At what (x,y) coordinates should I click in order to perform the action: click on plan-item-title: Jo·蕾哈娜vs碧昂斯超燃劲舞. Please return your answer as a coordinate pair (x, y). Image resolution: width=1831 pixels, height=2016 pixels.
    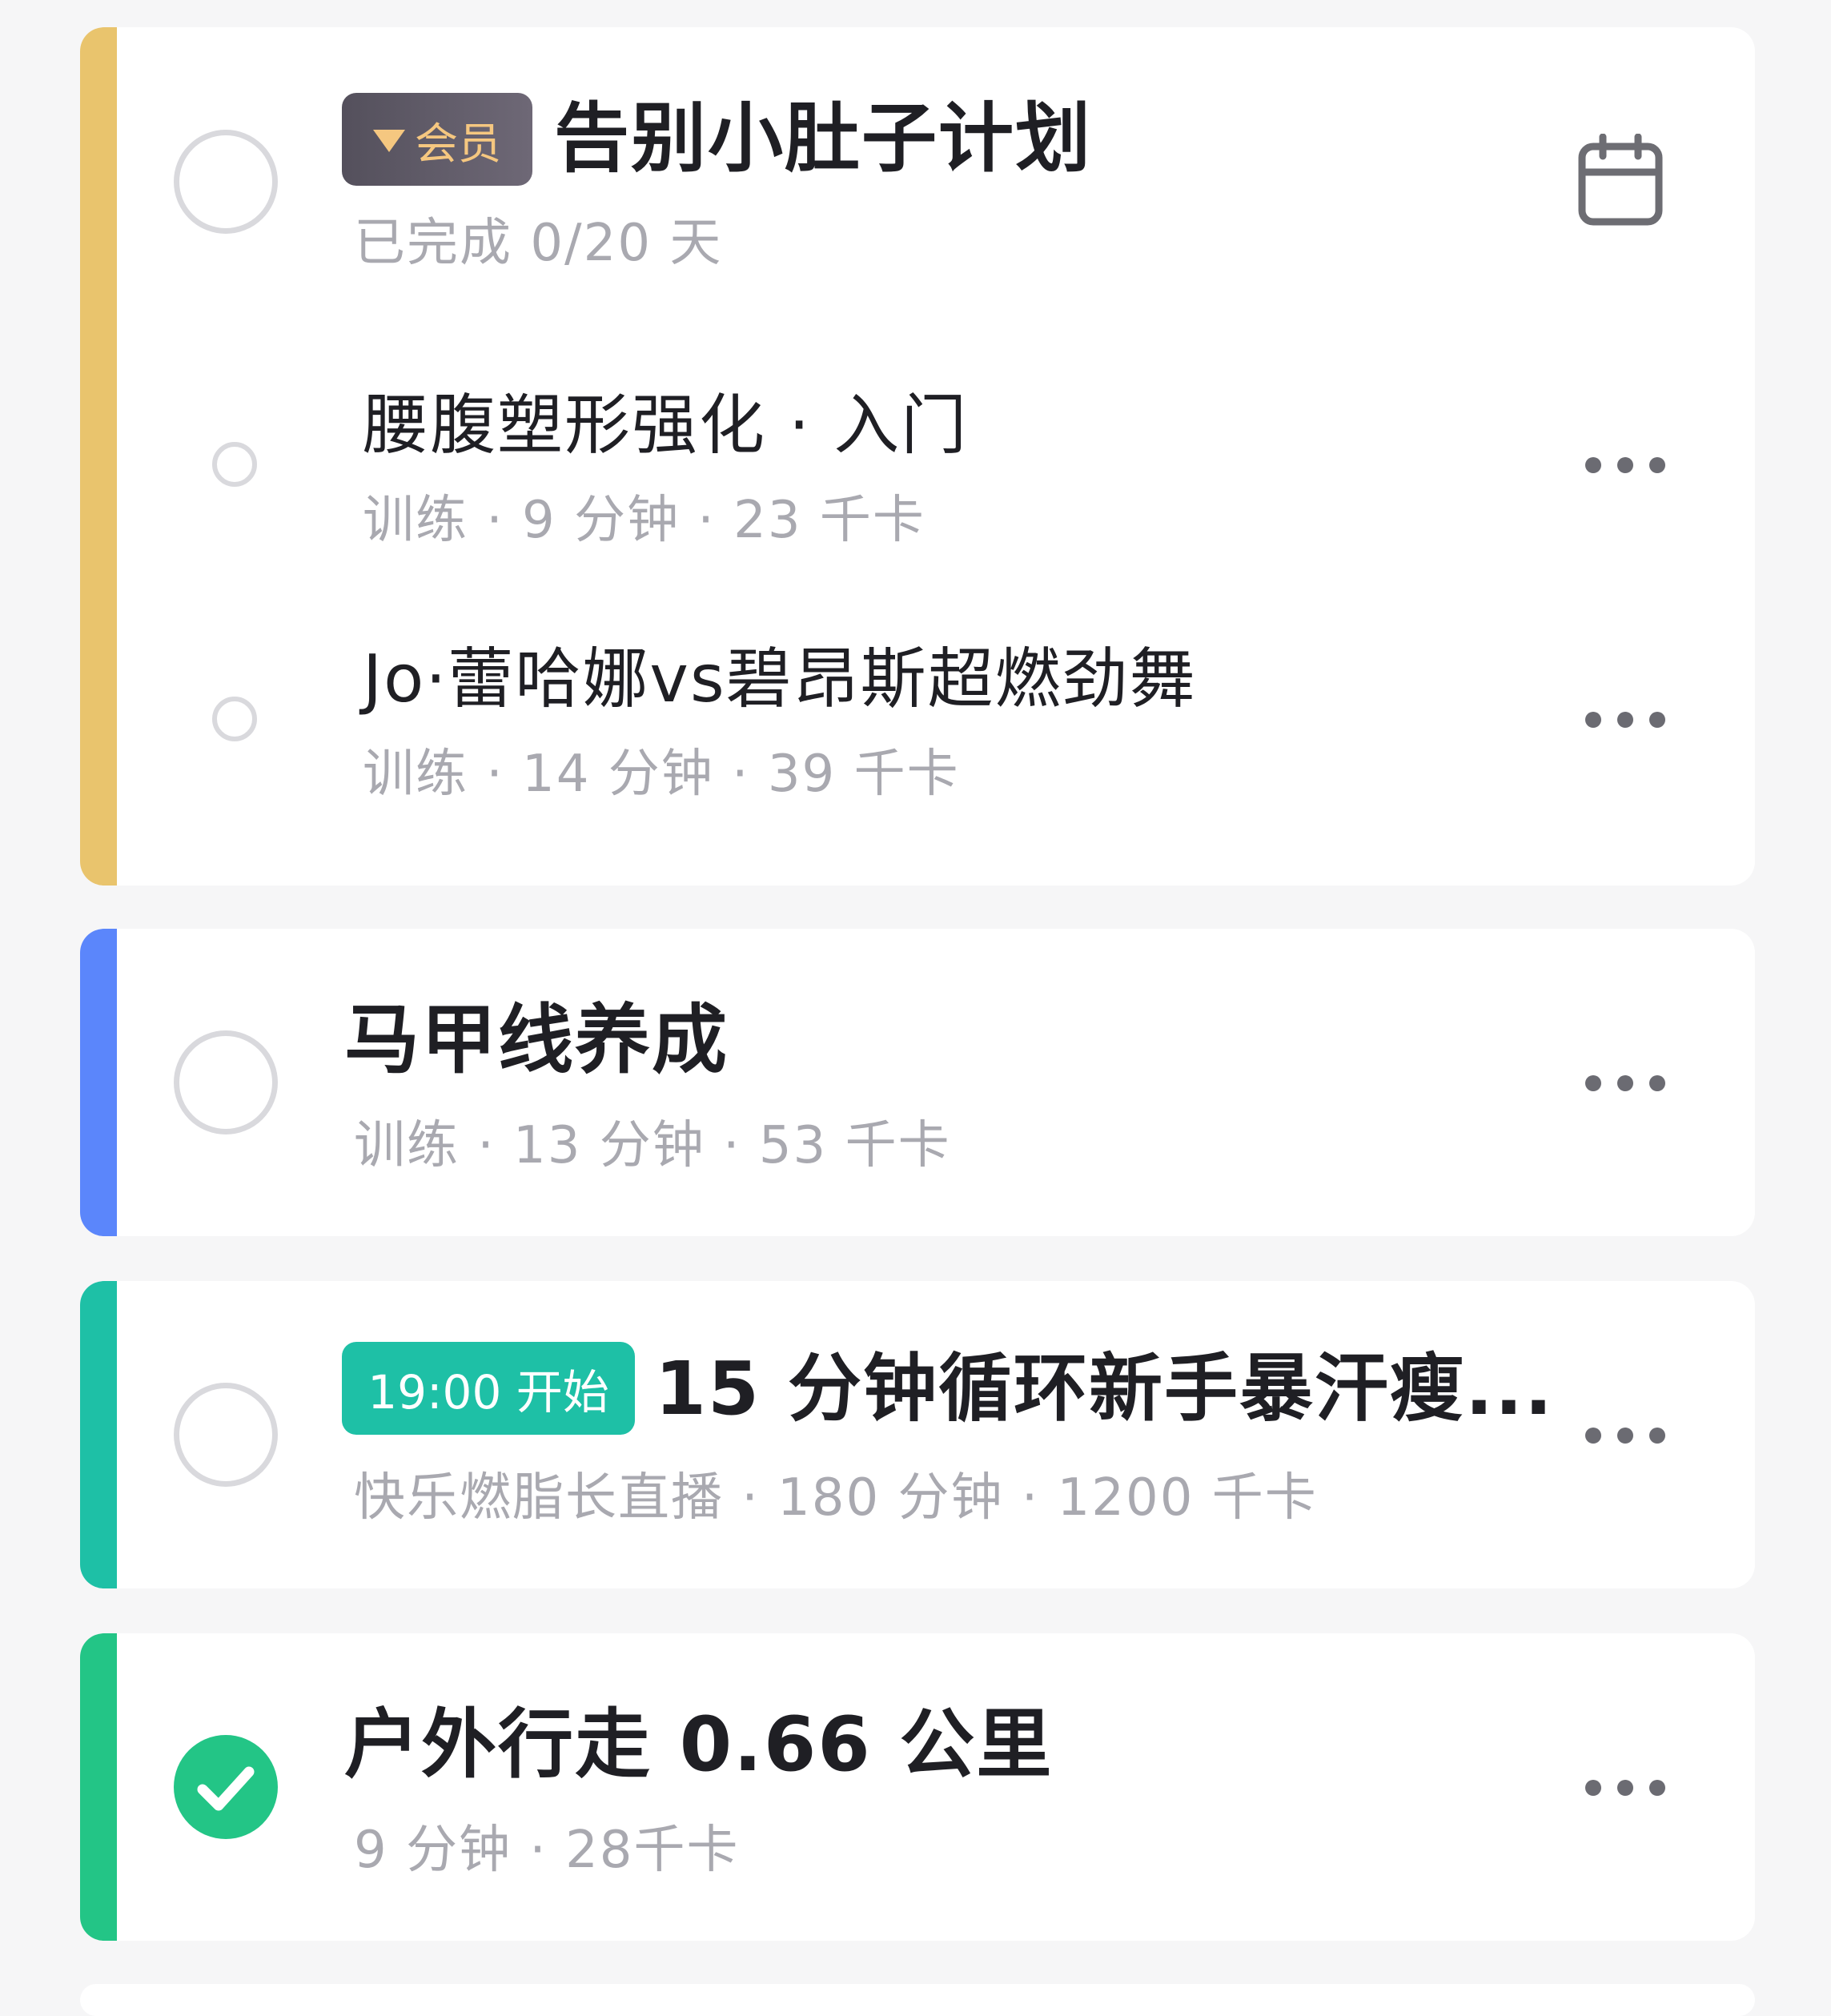
    Looking at the image, I should click on (780, 679).